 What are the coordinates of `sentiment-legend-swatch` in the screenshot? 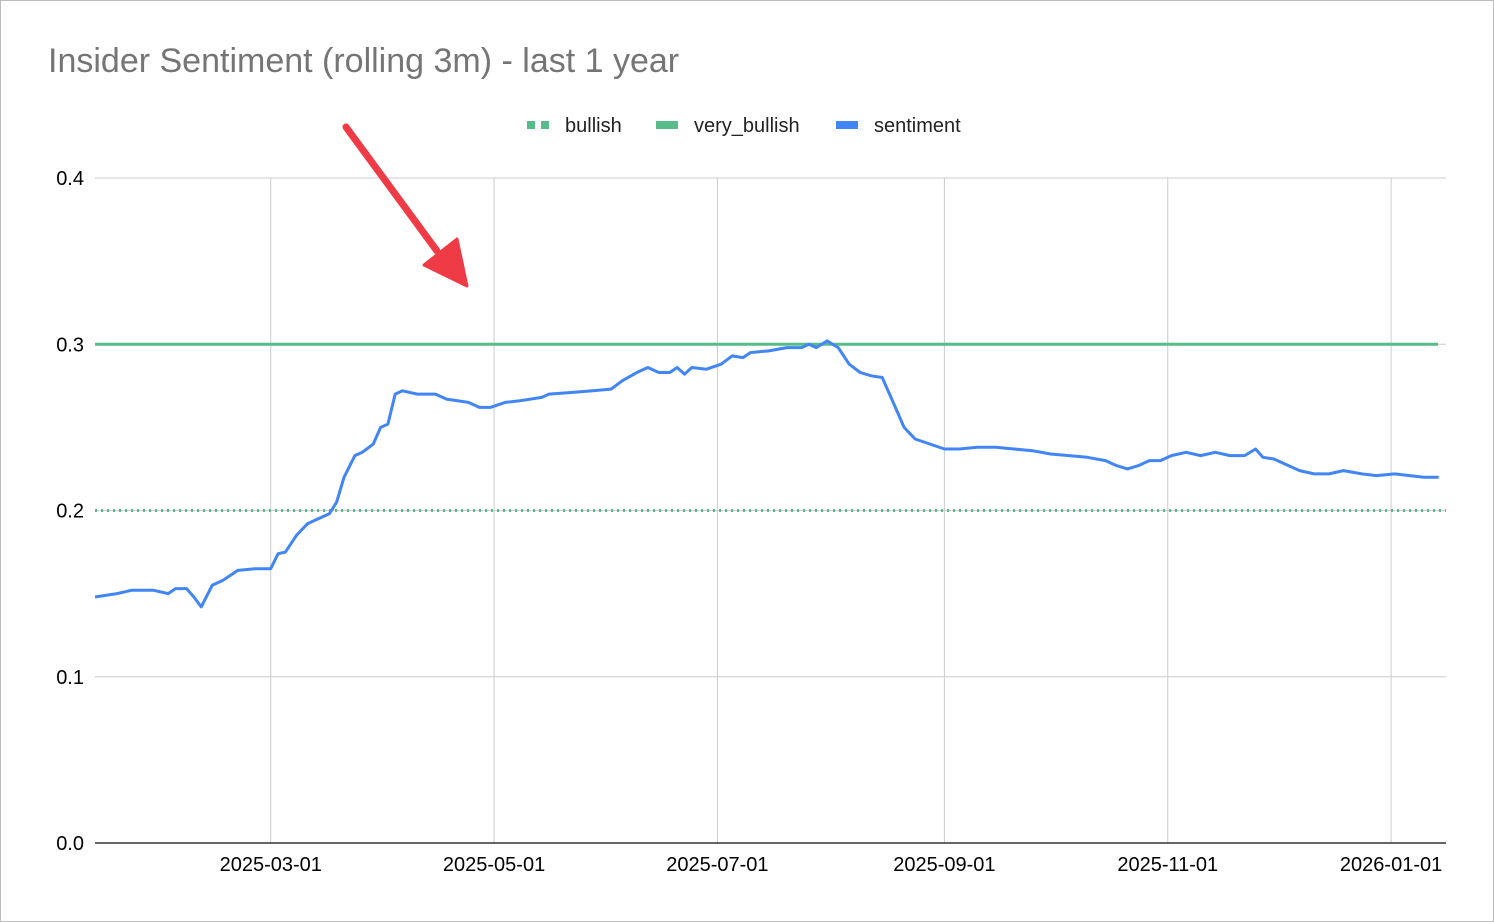 It's located at (847, 125).